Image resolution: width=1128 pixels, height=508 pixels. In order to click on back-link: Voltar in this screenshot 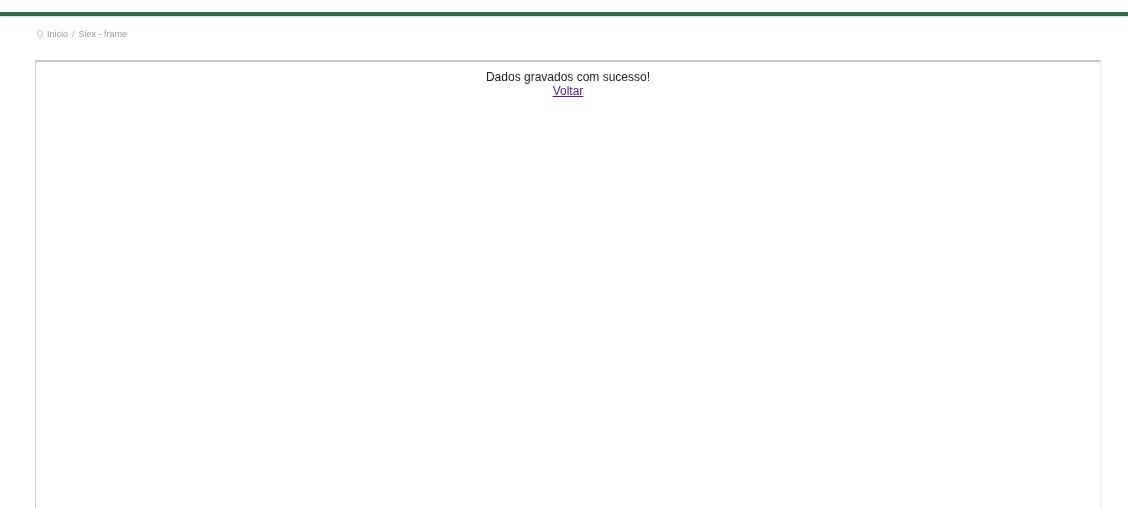, I will do `click(568, 91)`.